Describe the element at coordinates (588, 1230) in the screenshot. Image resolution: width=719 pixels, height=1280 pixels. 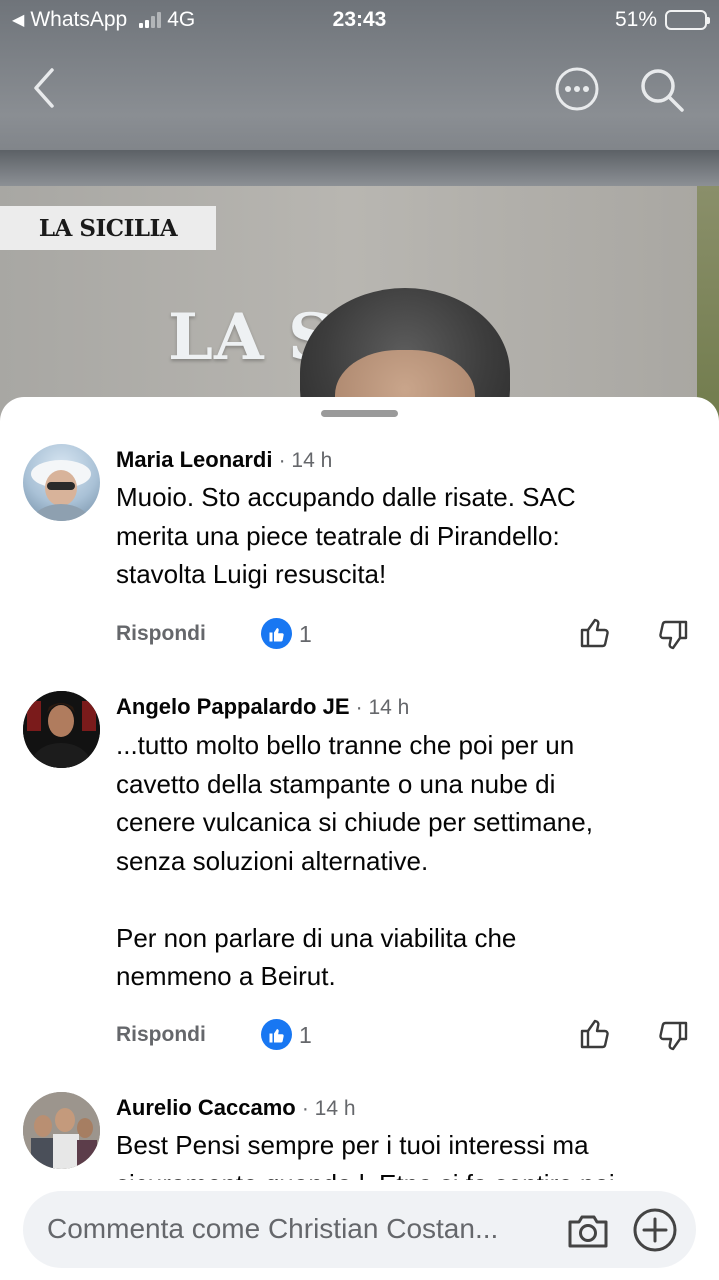
I see `camera-icon` at that location.